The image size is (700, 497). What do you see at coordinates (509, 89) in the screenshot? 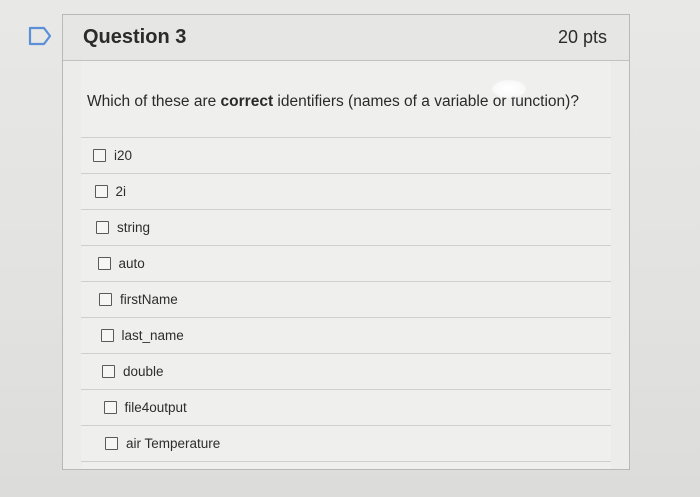
I see `screen-glare` at bounding box center [509, 89].